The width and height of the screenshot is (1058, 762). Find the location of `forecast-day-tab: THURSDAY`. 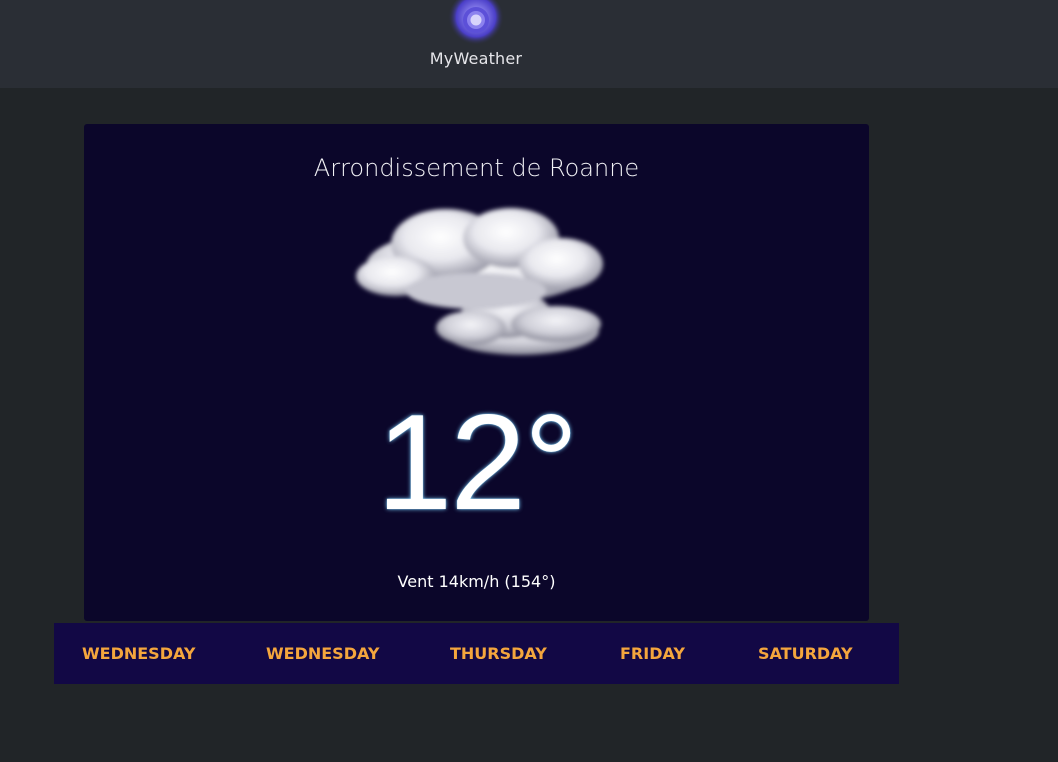

forecast-day-tab: THURSDAY is located at coordinates (498, 653).